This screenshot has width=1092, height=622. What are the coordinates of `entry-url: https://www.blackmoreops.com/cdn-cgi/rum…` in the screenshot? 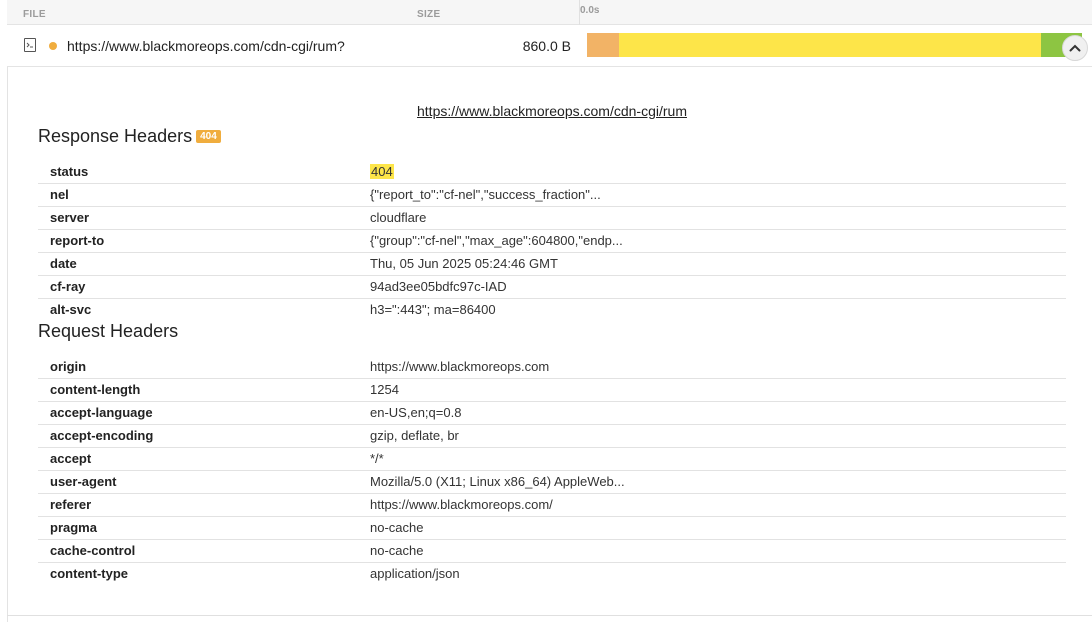 It's located at (206, 46).